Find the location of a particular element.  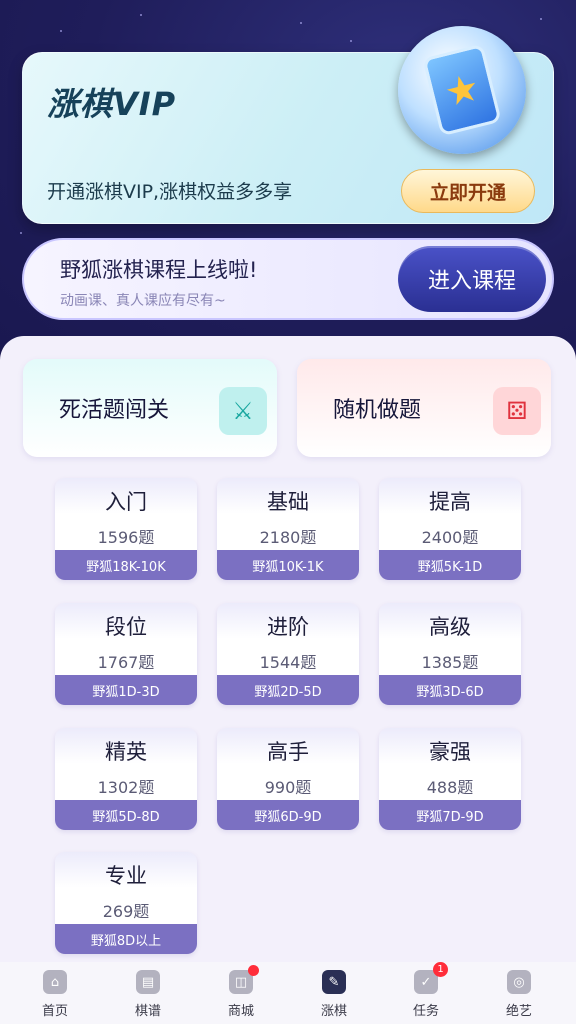

pencil-icon: ✎ is located at coordinates (334, 982).